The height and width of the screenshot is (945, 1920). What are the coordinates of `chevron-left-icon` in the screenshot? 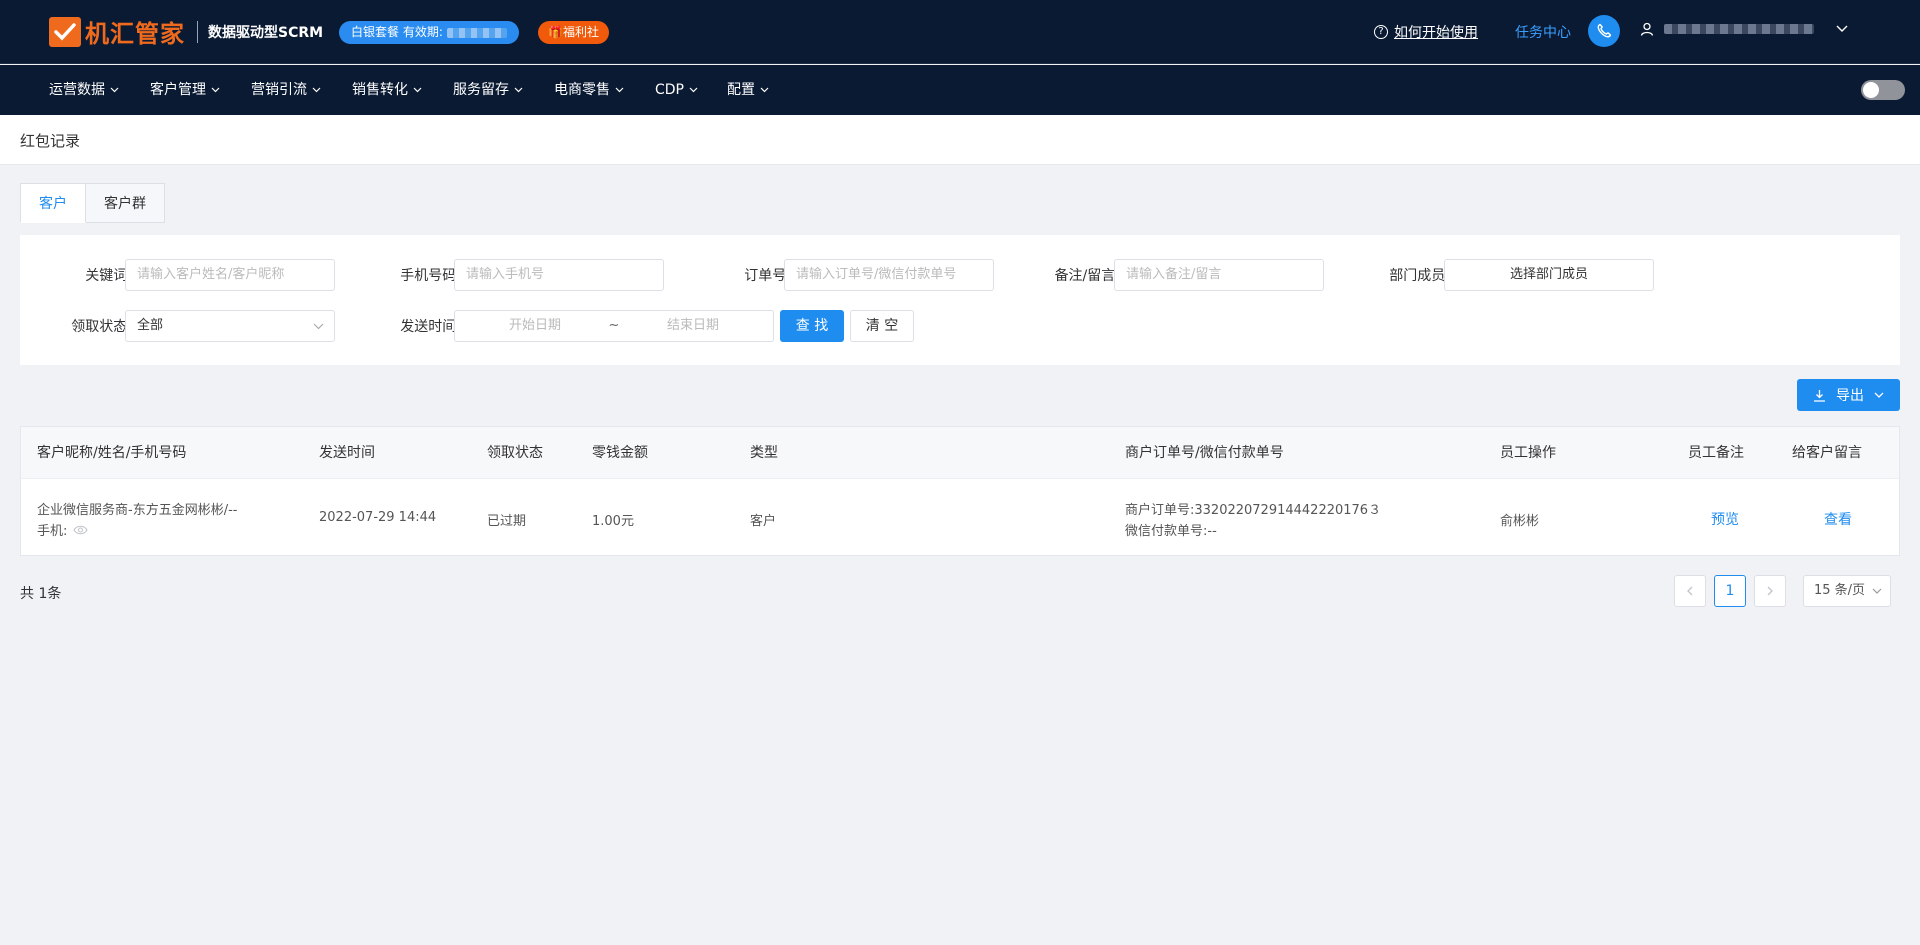 It's located at (1690, 591).